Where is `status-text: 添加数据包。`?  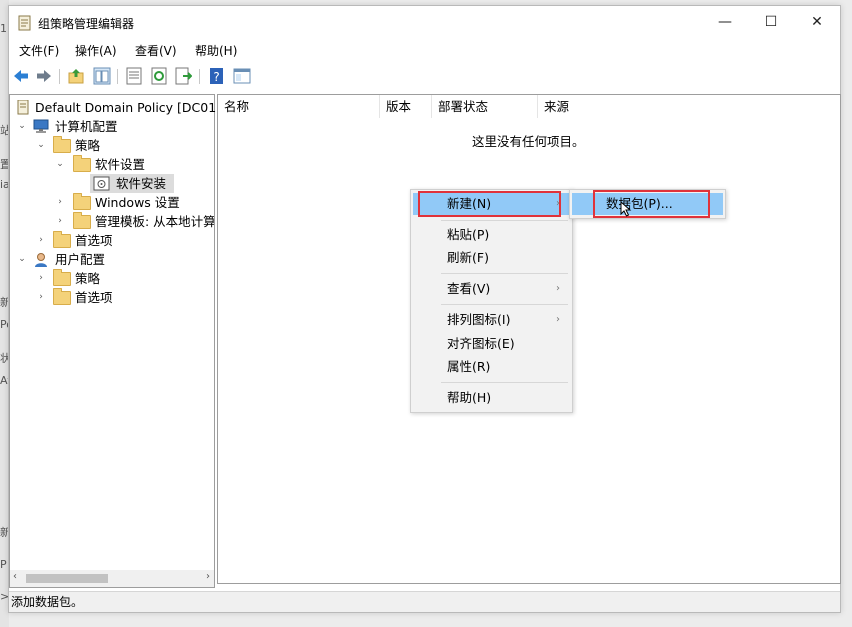 status-text: 添加数据包。 is located at coordinates (47, 602).